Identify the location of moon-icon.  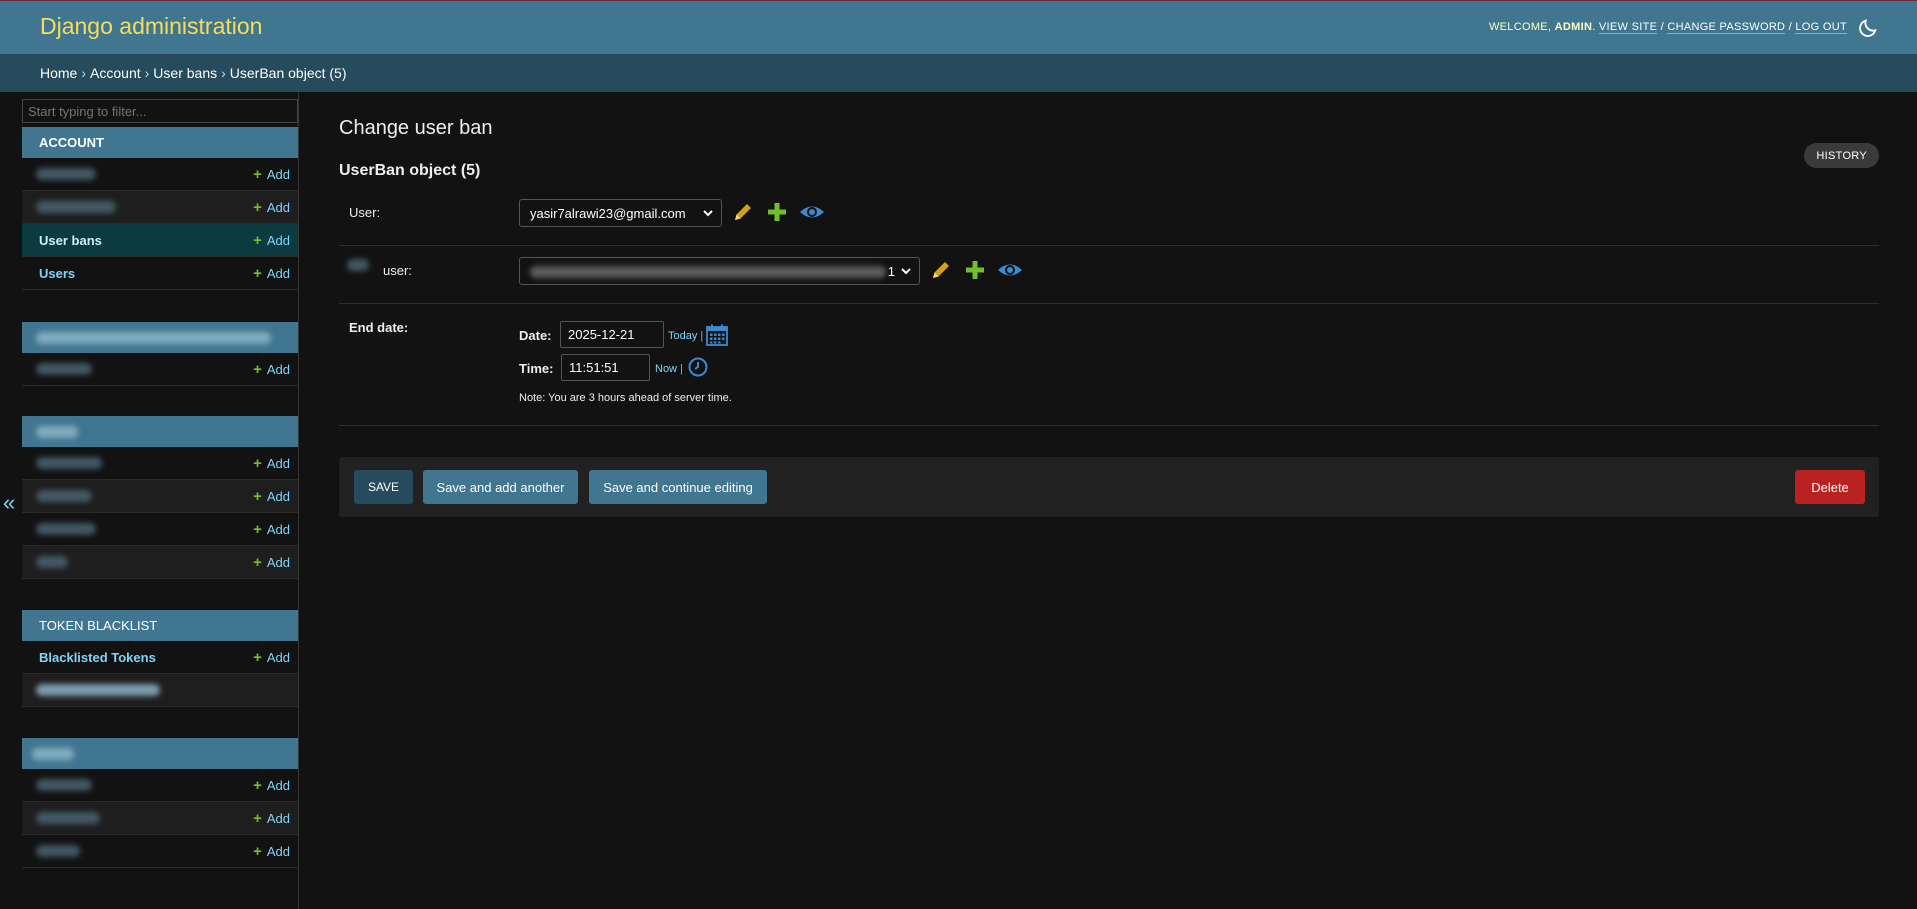
(1868, 28).